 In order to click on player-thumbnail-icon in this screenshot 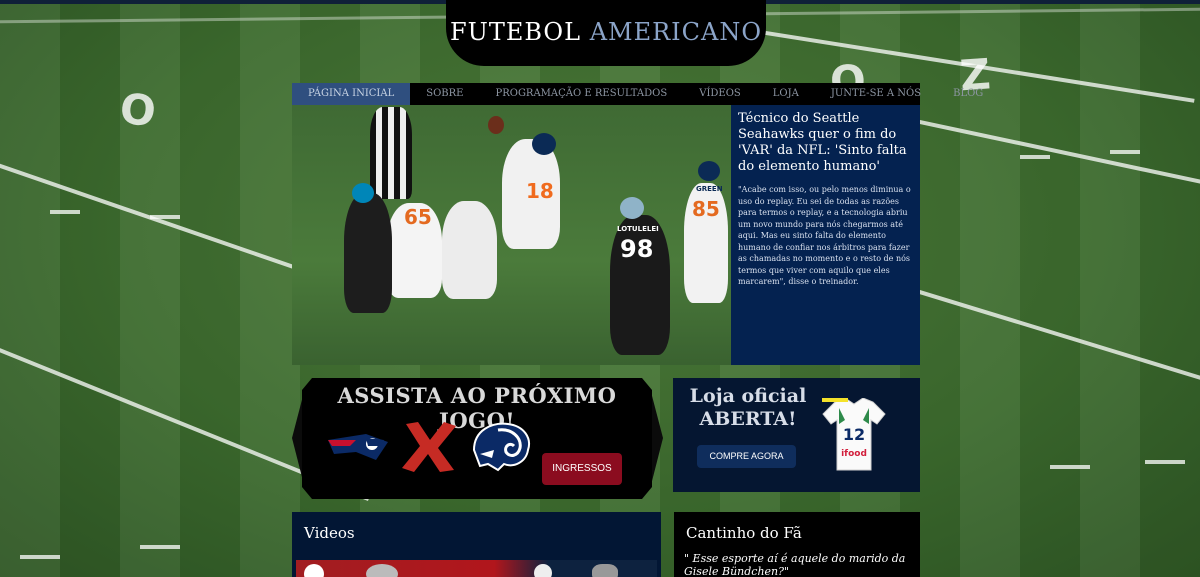, I will do `click(605, 570)`.